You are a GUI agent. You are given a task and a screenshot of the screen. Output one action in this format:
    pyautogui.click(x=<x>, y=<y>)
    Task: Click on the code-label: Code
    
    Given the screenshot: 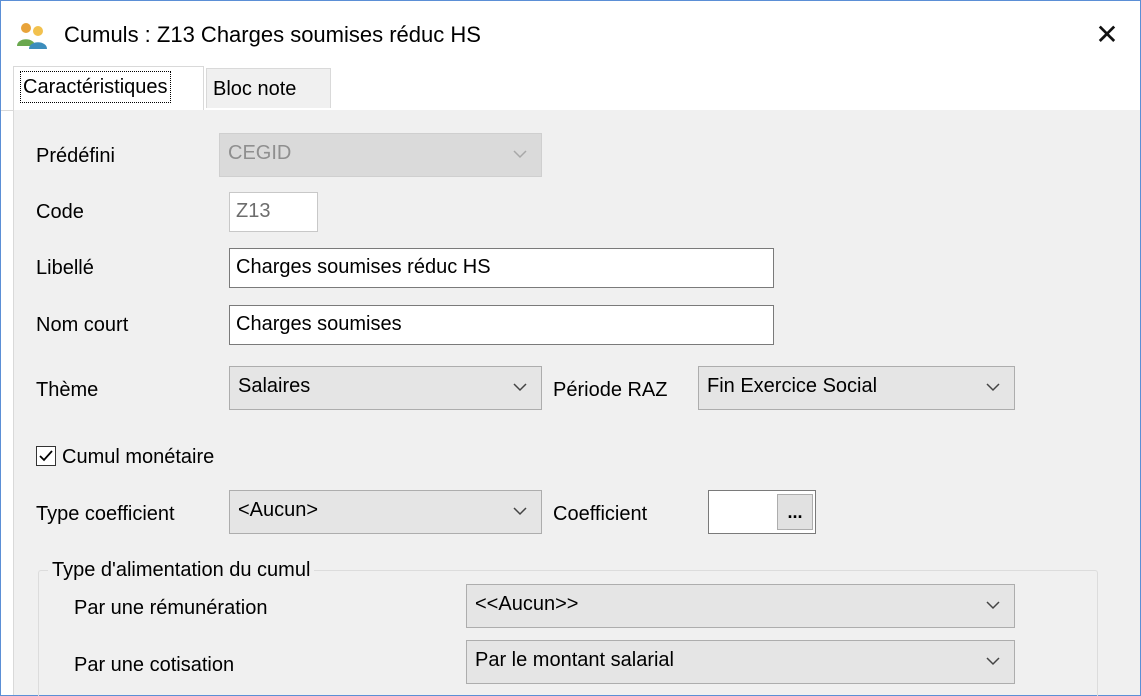 What is the action you would take?
    pyautogui.click(x=60, y=212)
    